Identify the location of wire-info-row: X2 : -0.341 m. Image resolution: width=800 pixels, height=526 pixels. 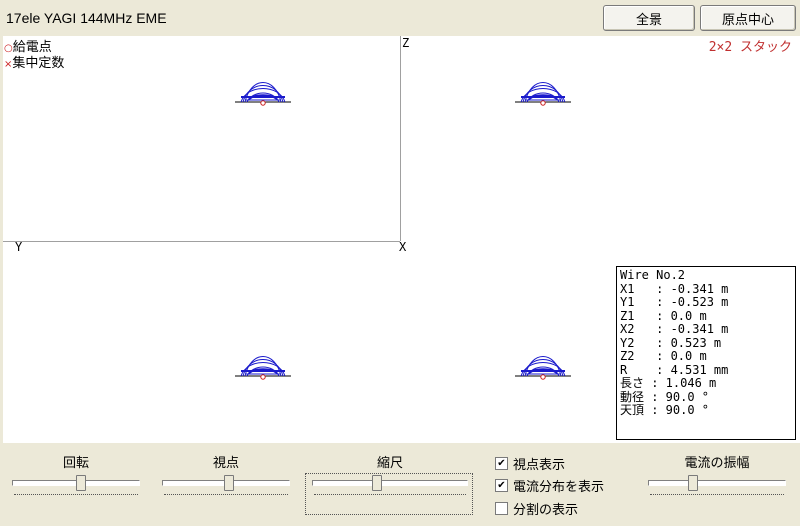
(674, 329).